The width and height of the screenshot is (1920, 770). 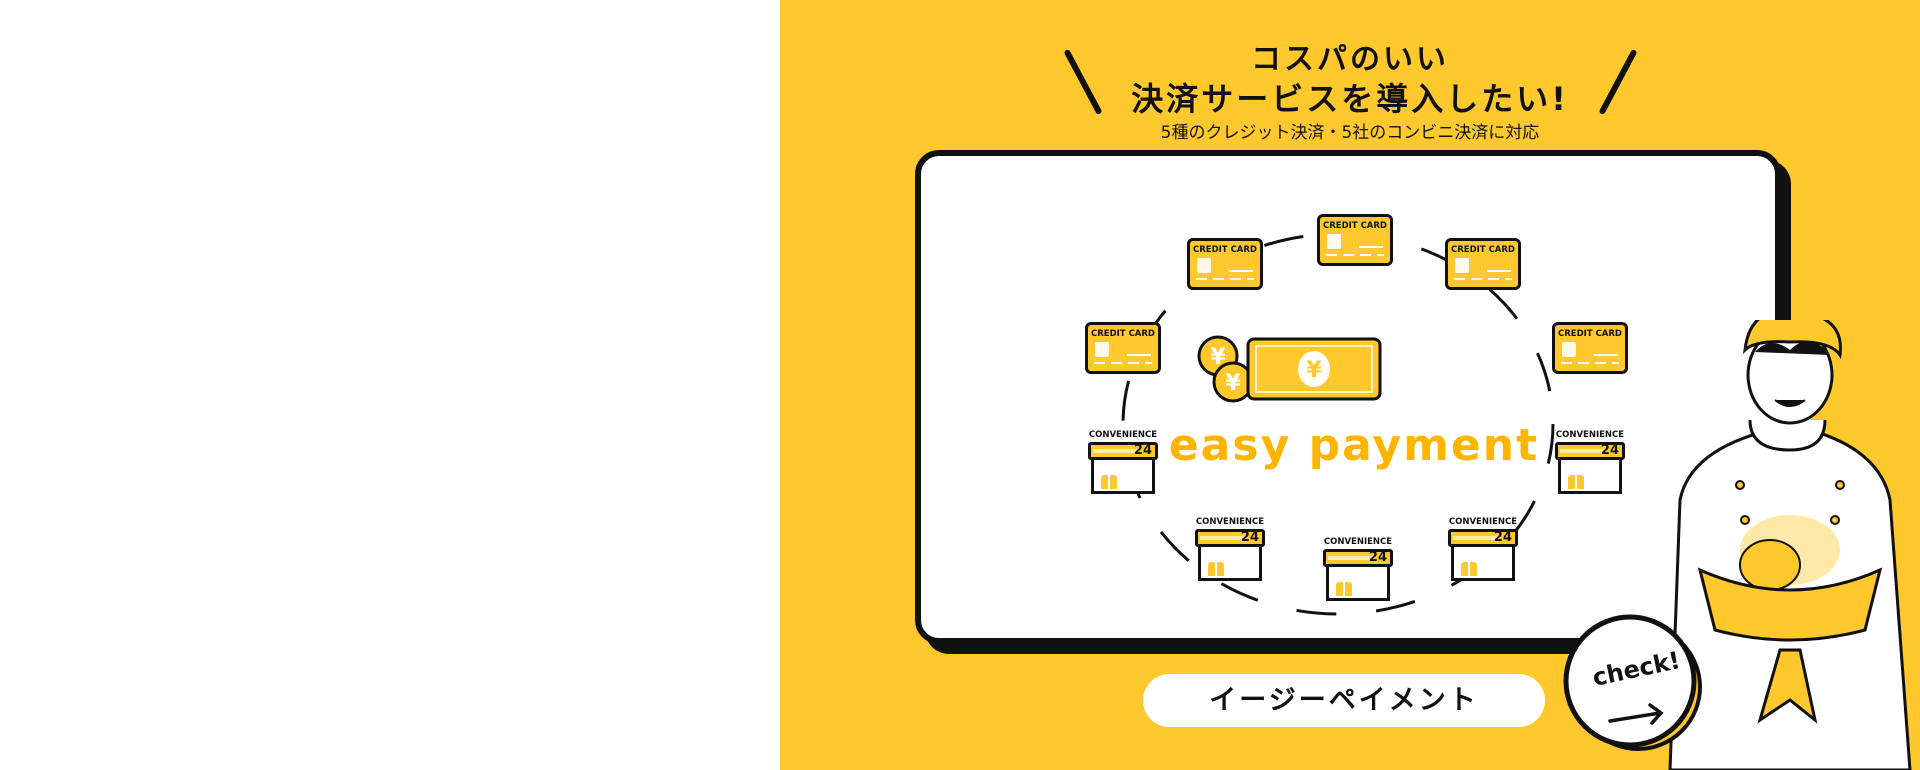 What do you see at coordinates (1344, 700) in the screenshot?
I see `easy-payment-button: イージーペイメント` at bounding box center [1344, 700].